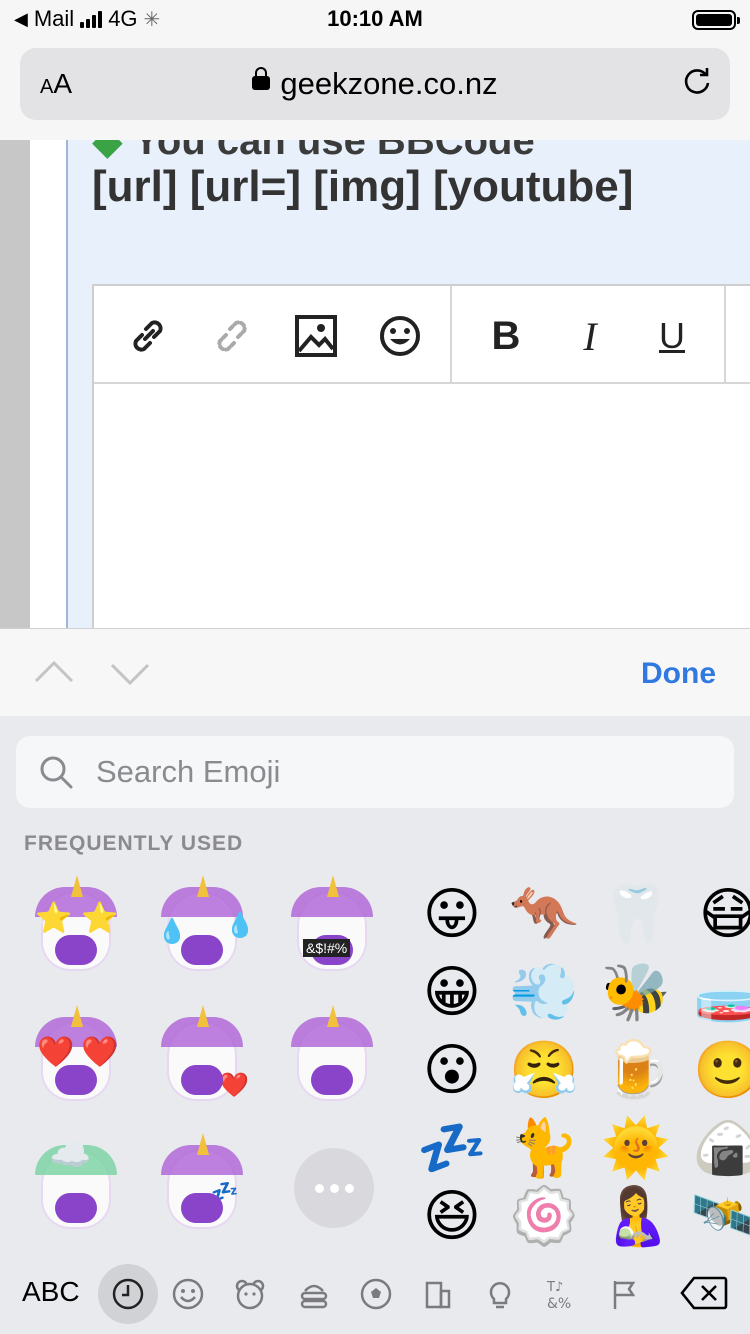 The height and width of the screenshot is (1334, 750). Describe the element at coordinates (672, 336) in the screenshot. I see `underline-button: U` at that location.